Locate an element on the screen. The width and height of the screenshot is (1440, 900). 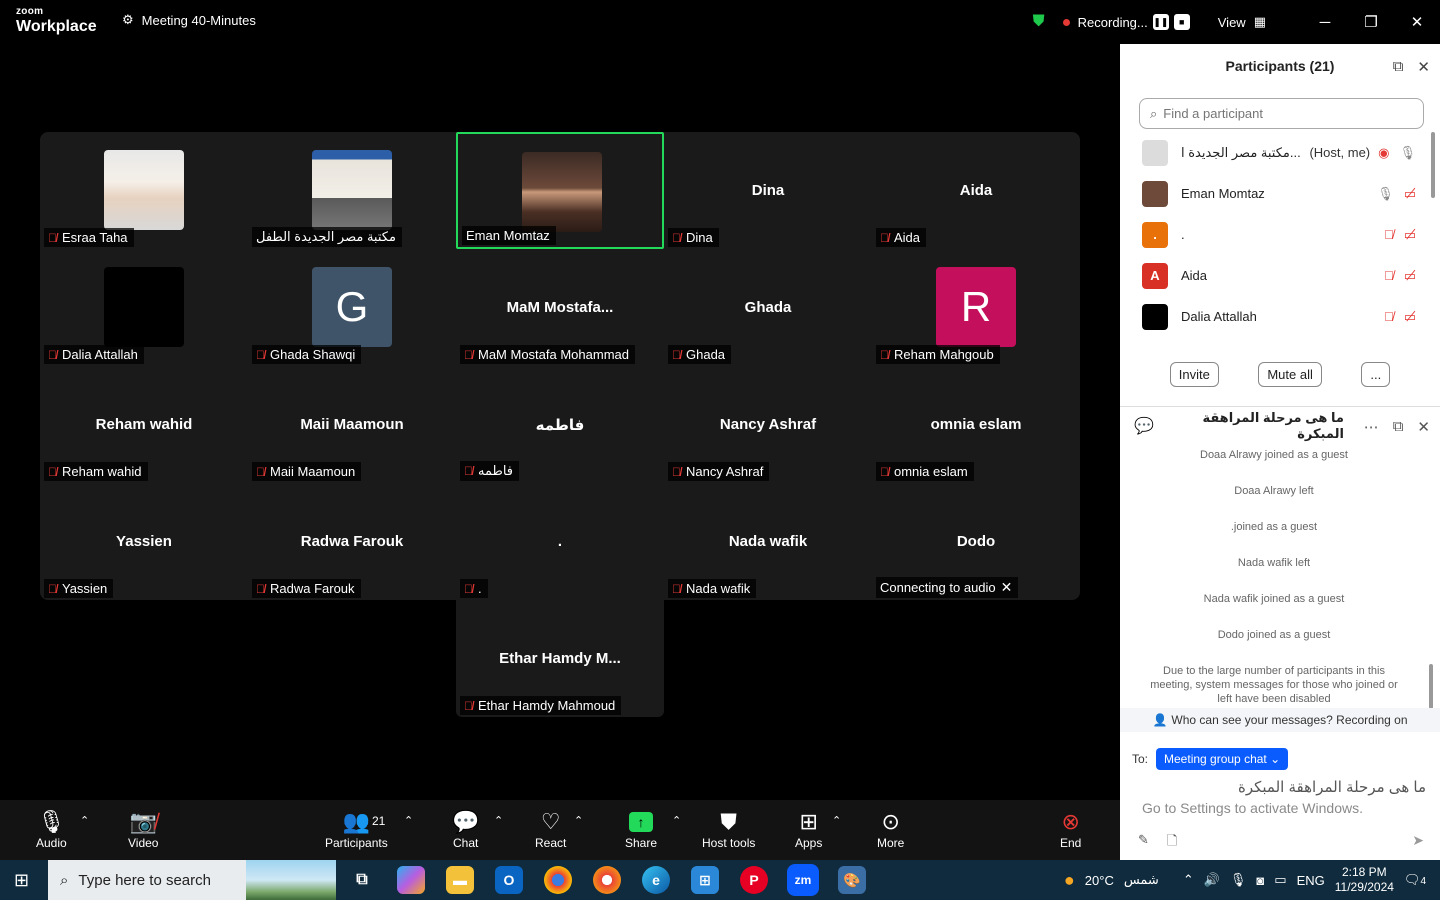
video-tile: Yassien 🎙̸ Yassien is located at coordinates (144, 541).